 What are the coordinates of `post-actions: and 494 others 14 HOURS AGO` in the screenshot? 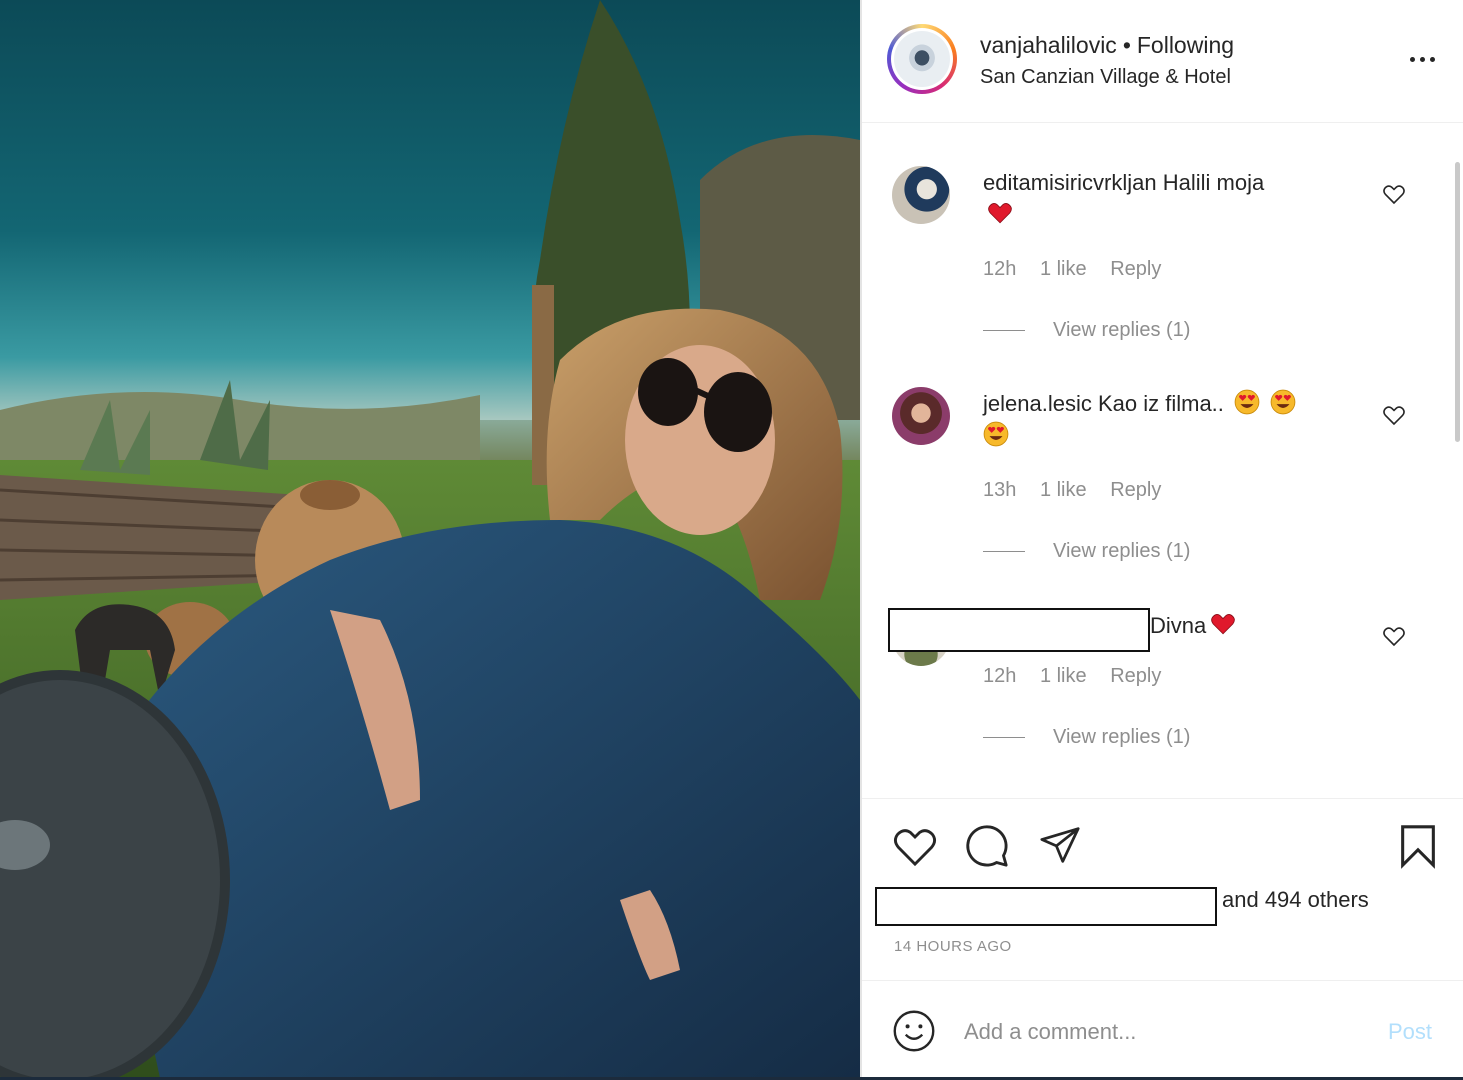 It's located at (1162, 889).